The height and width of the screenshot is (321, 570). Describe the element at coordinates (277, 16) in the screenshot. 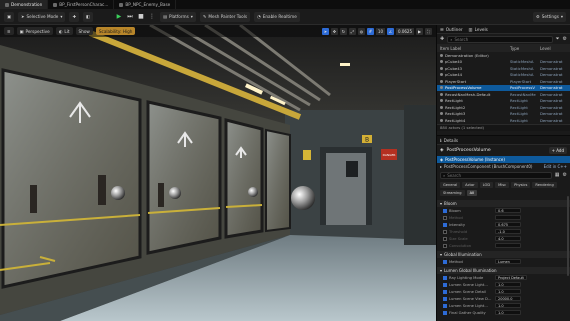

I see `realtime-button: ◔ Enable Realtime` at that location.